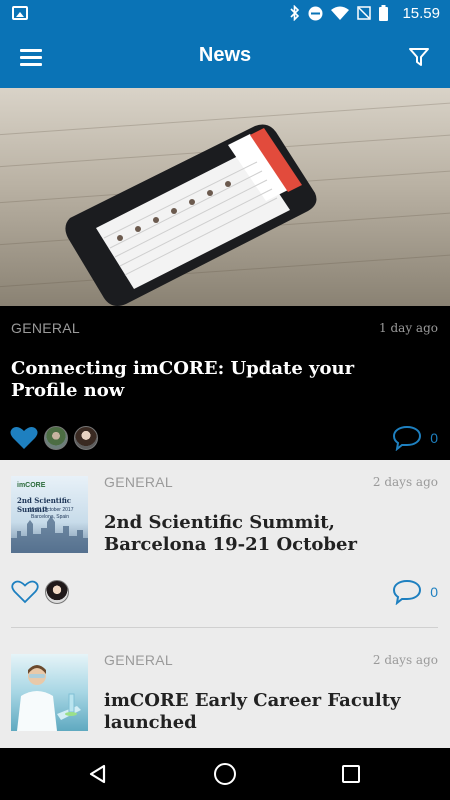  Describe the element at coordinates (25, 592) in the screenshot. I see `heart-outline-icon` at that location.